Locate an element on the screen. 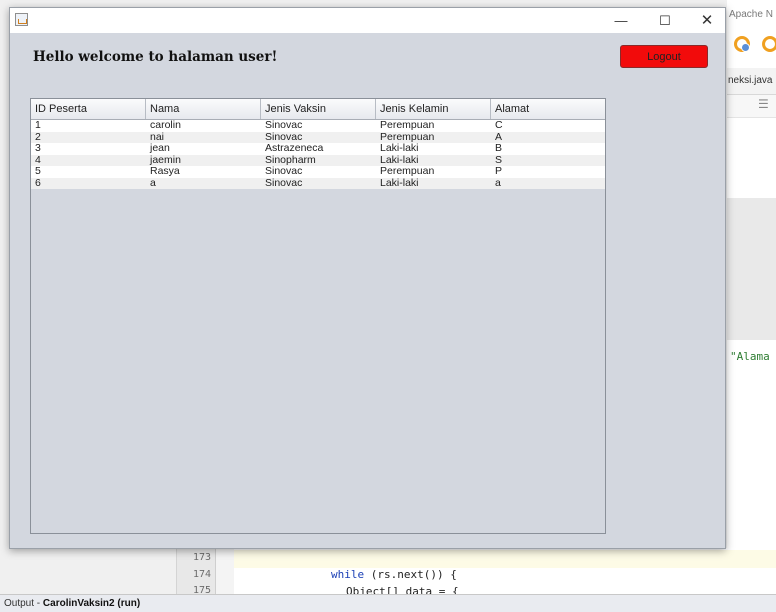 The image size is (776, 612). column-header-jenis-vaksin: Jenis Vaksin is located at coordinates (318, 109).